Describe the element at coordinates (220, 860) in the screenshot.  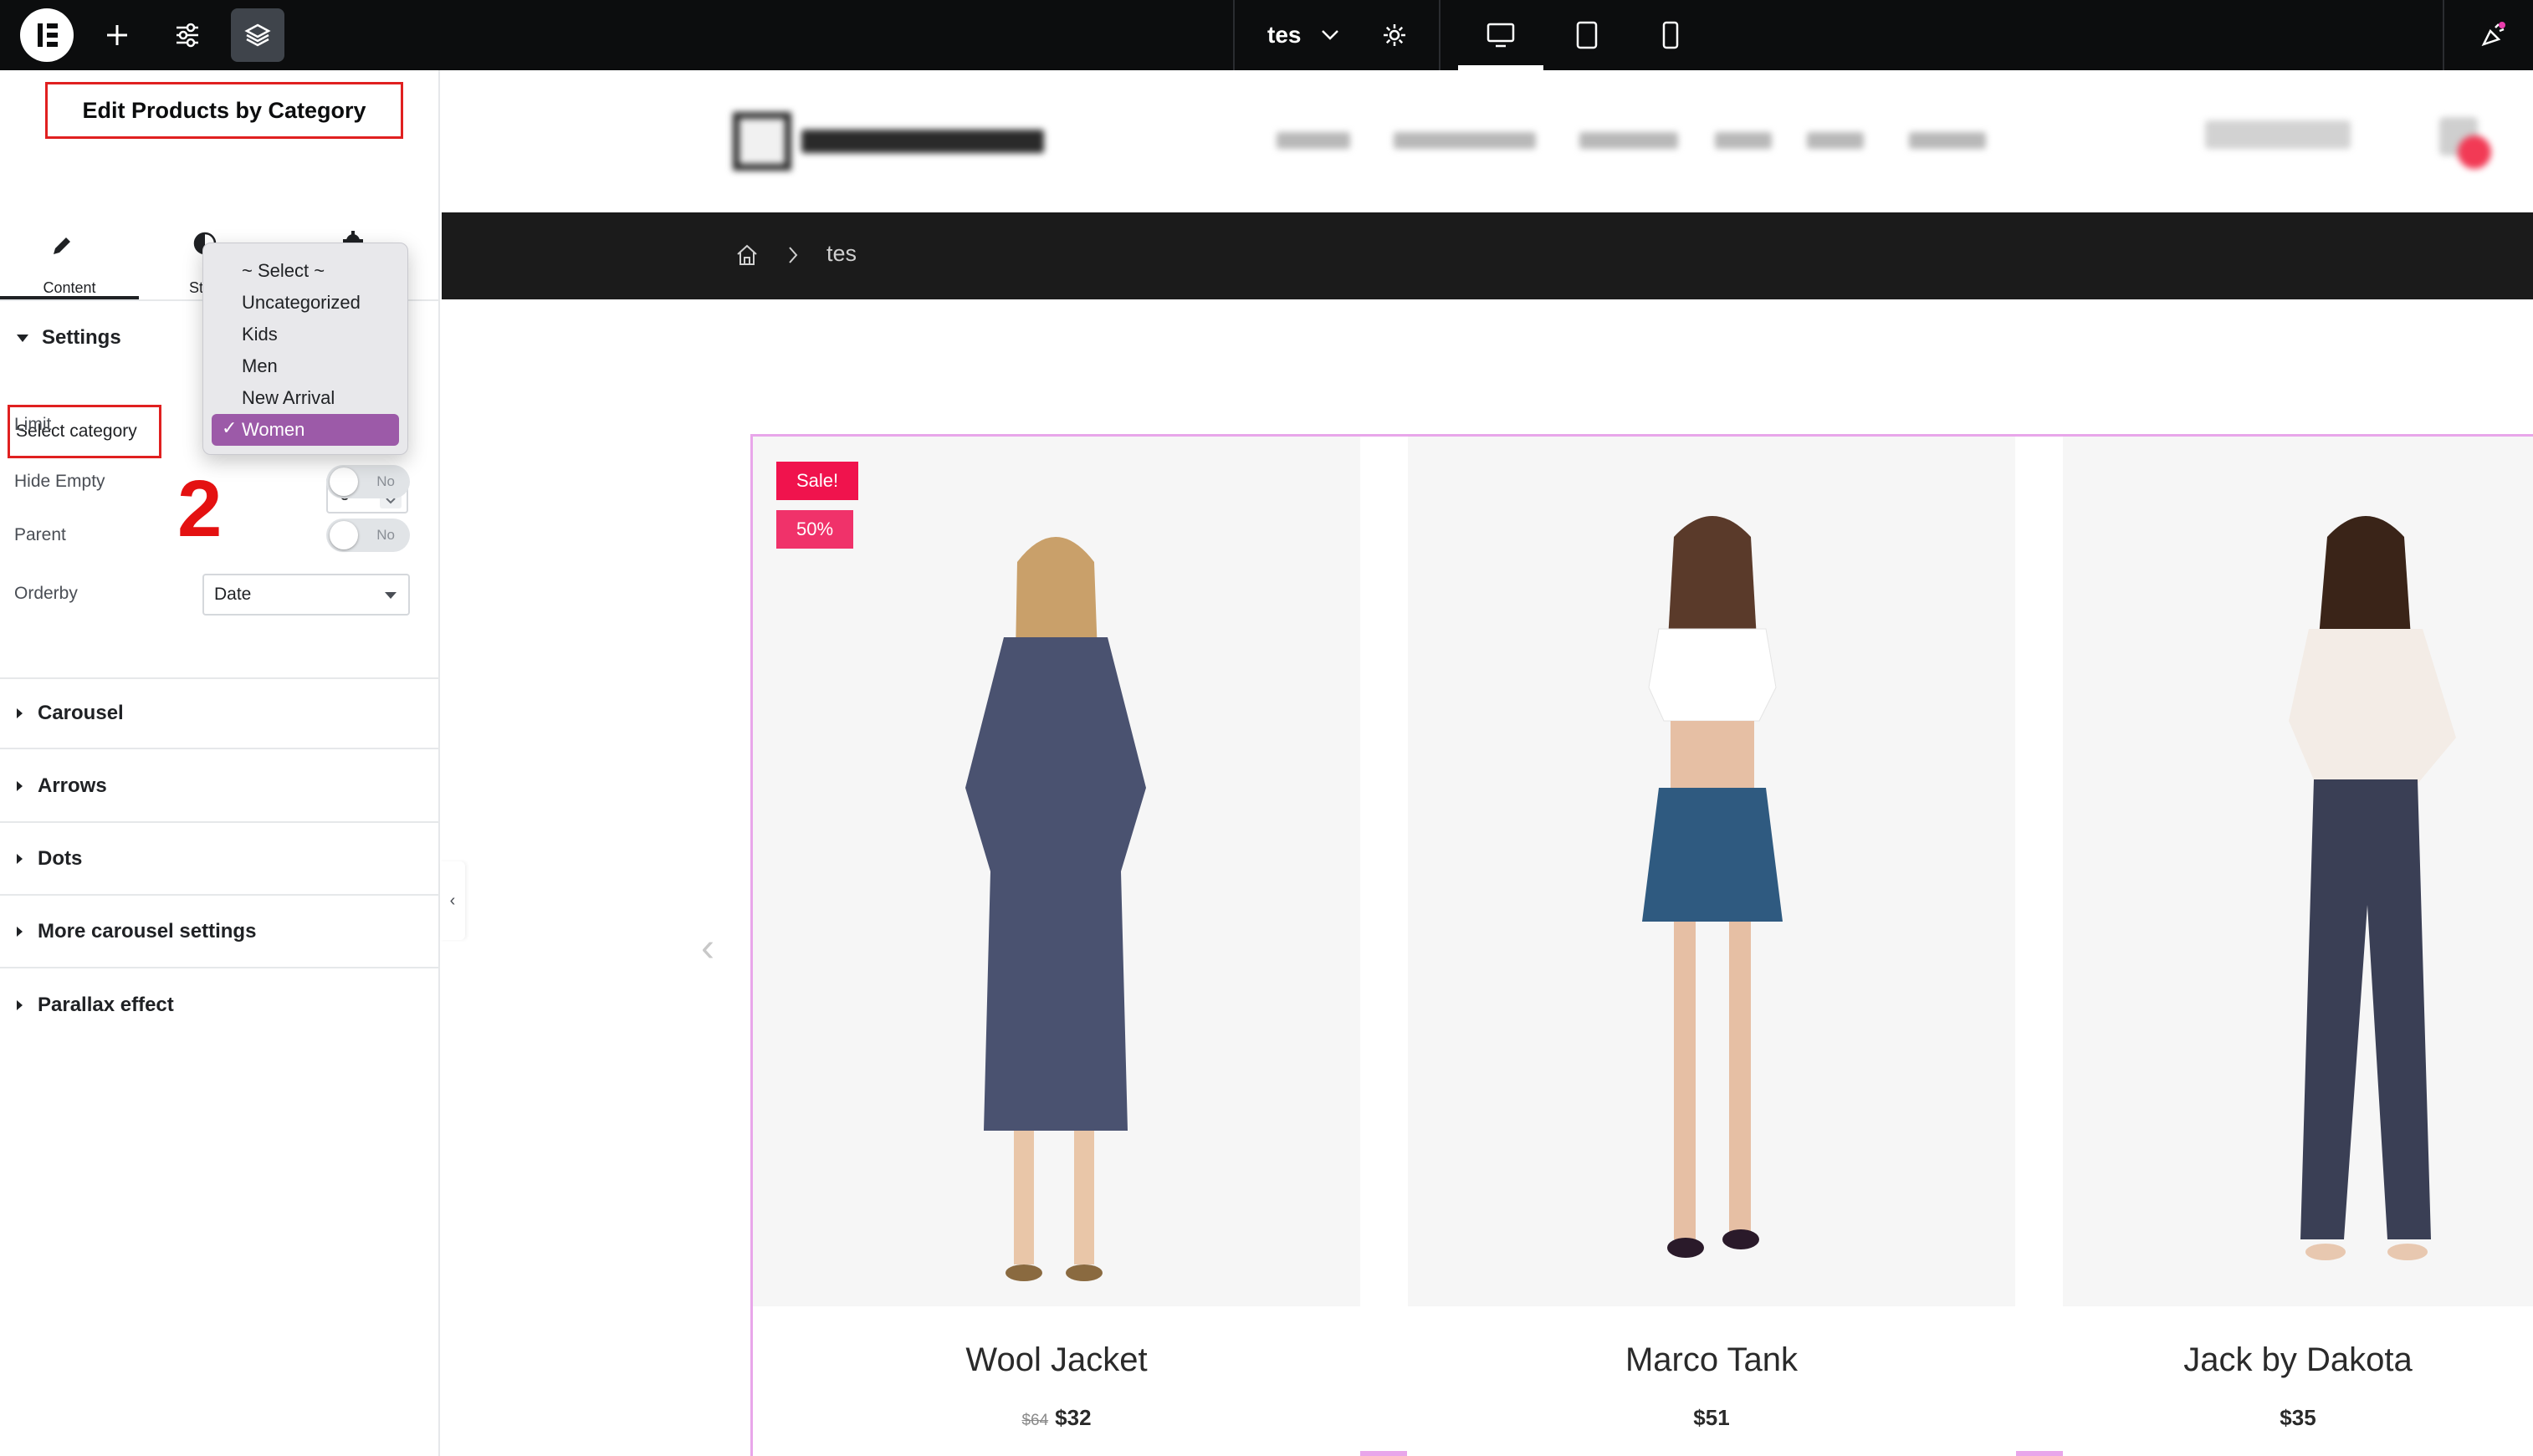
I see `section-dots: Dots` at that location.